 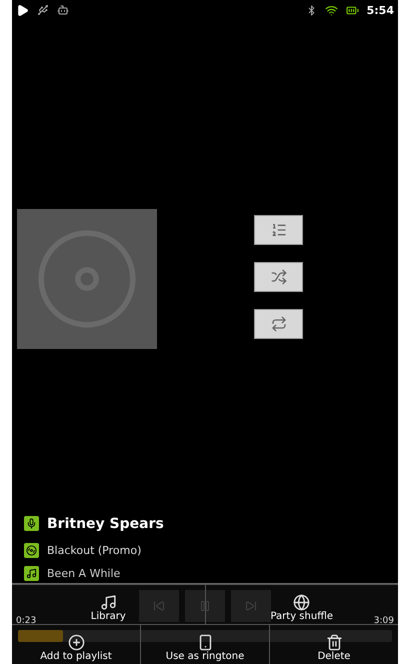 I want to click on album-name: Blackout (Promo), so click(x=94, y=550).